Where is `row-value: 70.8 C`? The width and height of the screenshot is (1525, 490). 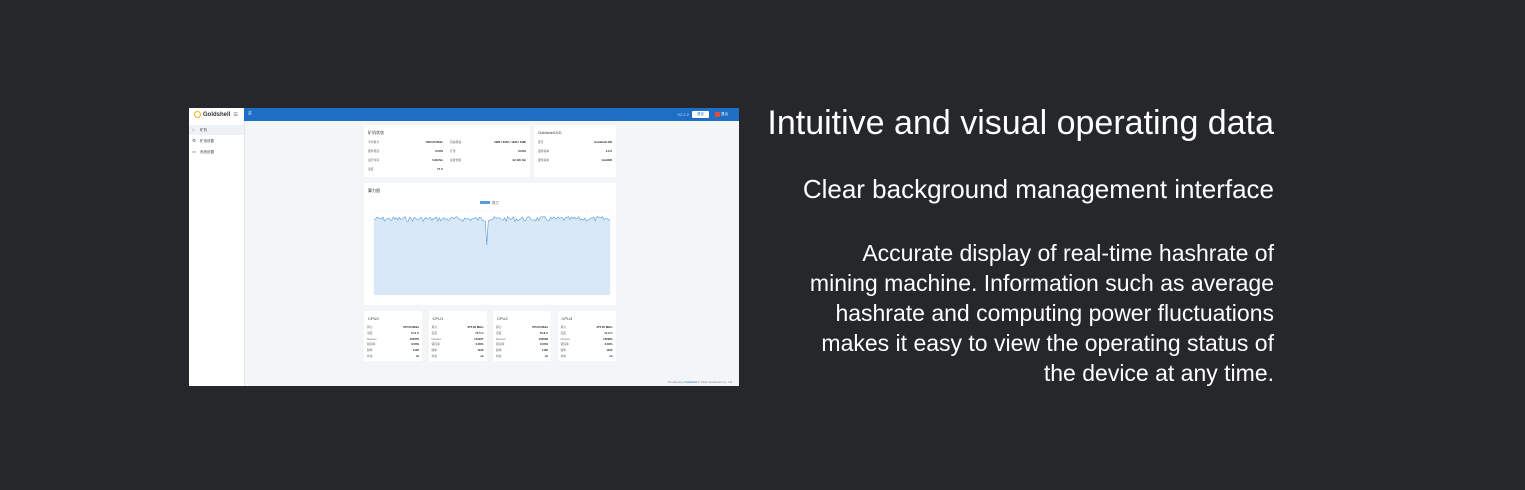
row-value: 70.8 C is located at coordinates (543, 332).